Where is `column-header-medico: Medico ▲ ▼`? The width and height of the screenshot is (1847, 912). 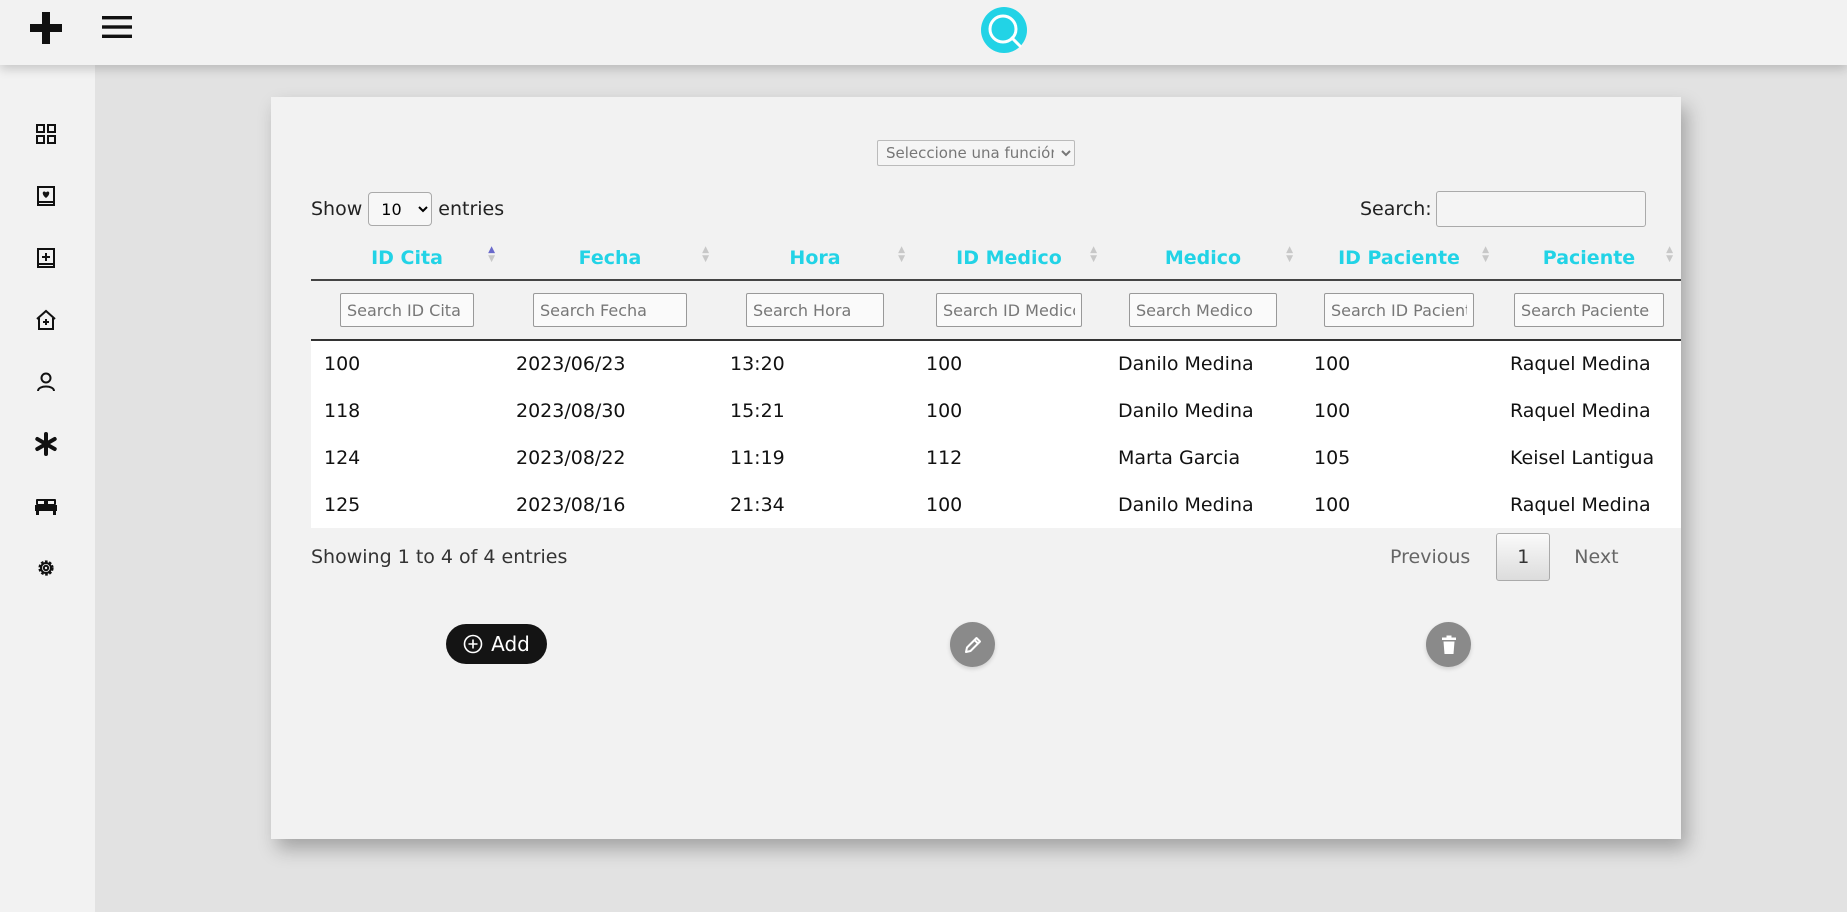
column-header-medico: Medico ▲ ▼ is located at coordinates (1203, 258).